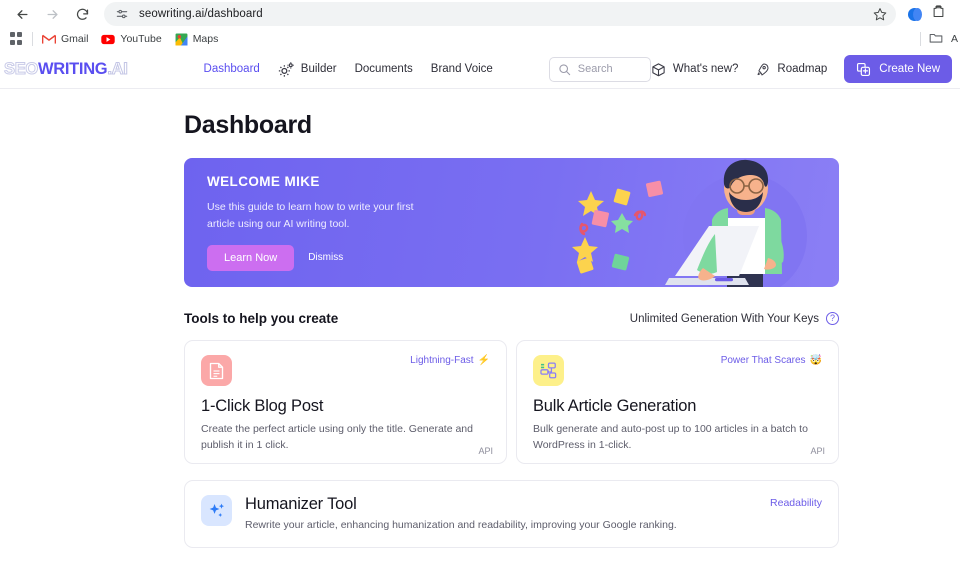 The width and height of the screenshot is (960, 561). Describe the element at coordinates (263, 182) in the screenshot. I see `welcome-banner-title: WELCOME MIKE` at that location.